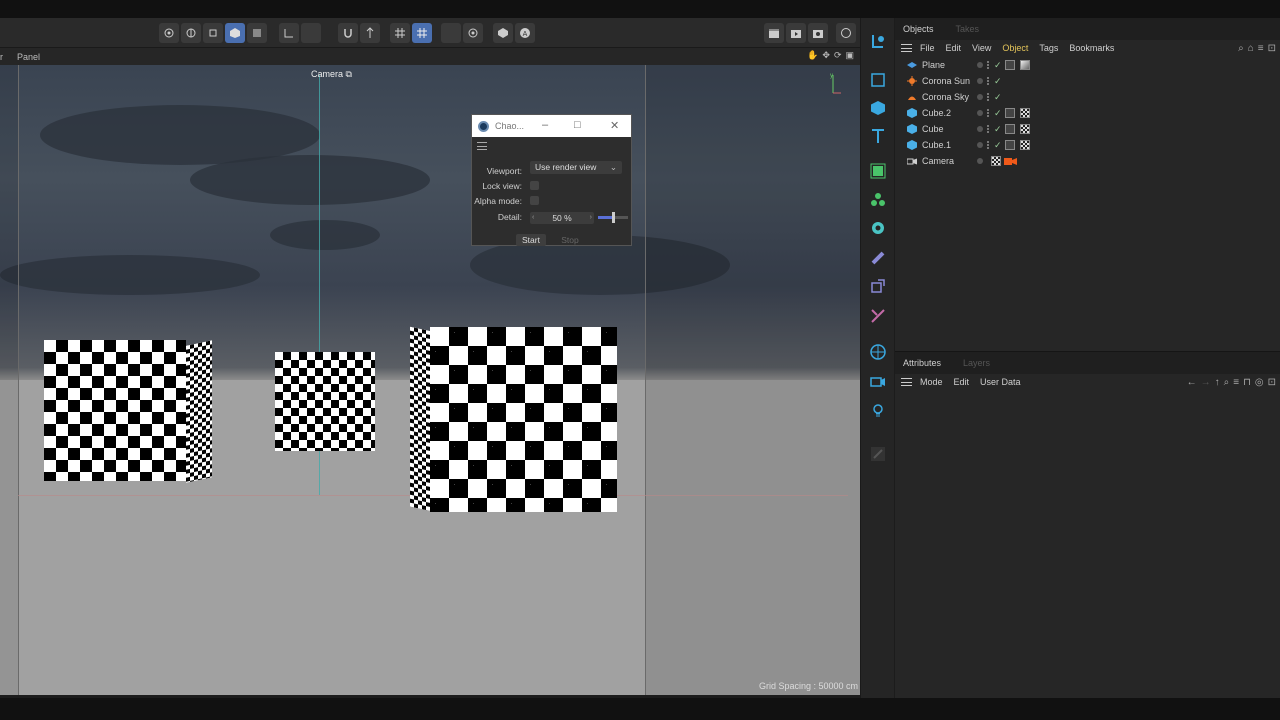 The image size is (1280, 720). I want to click on object-row-camera: Camera, so click(1087, 161).